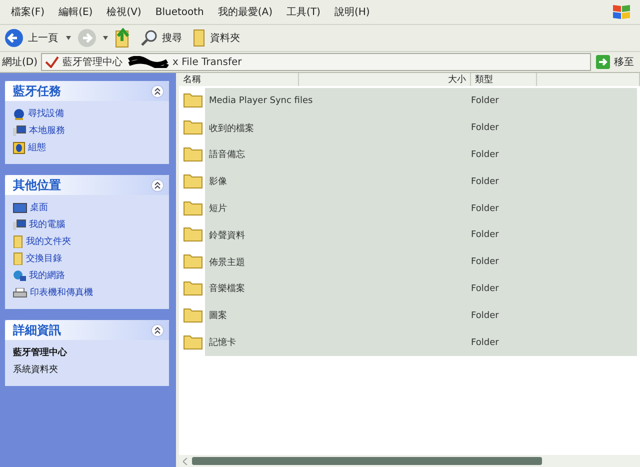 The height and width of the screenshot is (467, 640). I want to click on panel-title: 藍牙任務, so click(37, 91).